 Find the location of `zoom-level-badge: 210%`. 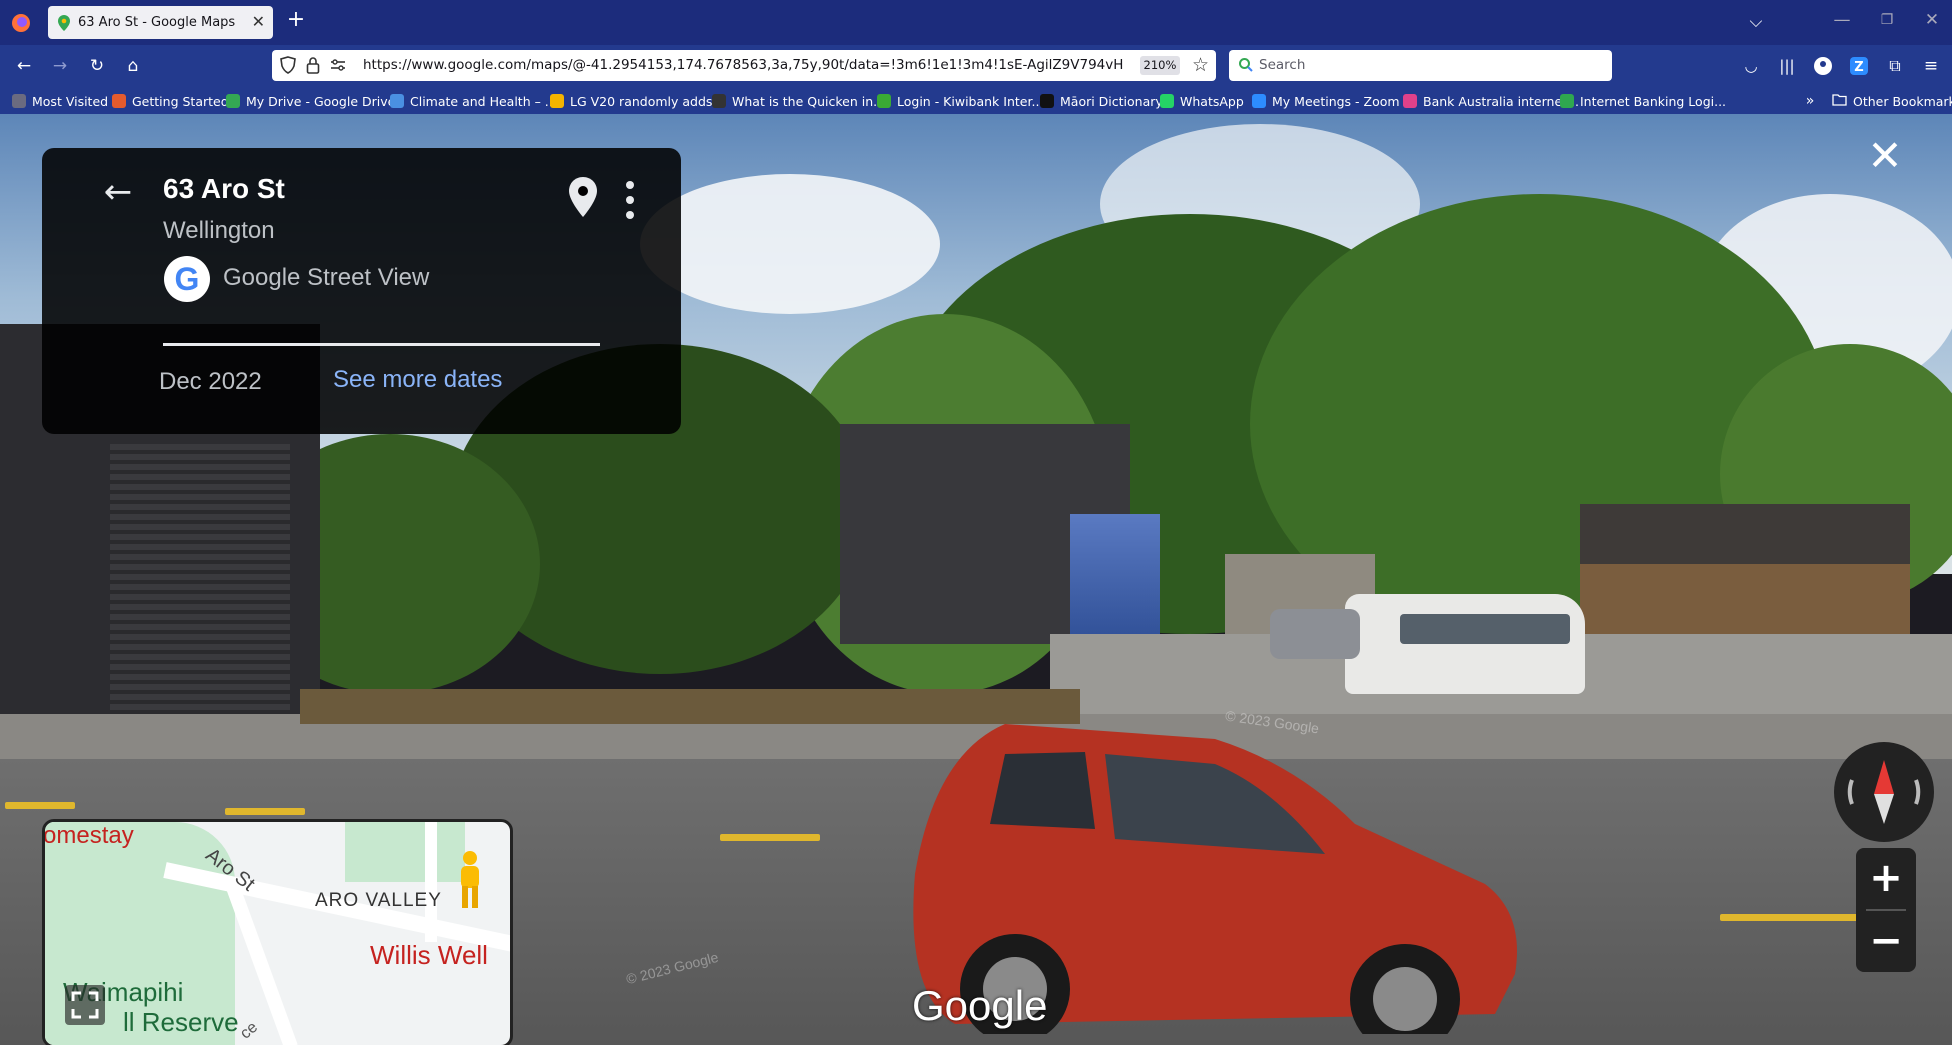

zoom-level-badge: 210% is located at coordinates (1160, 65).